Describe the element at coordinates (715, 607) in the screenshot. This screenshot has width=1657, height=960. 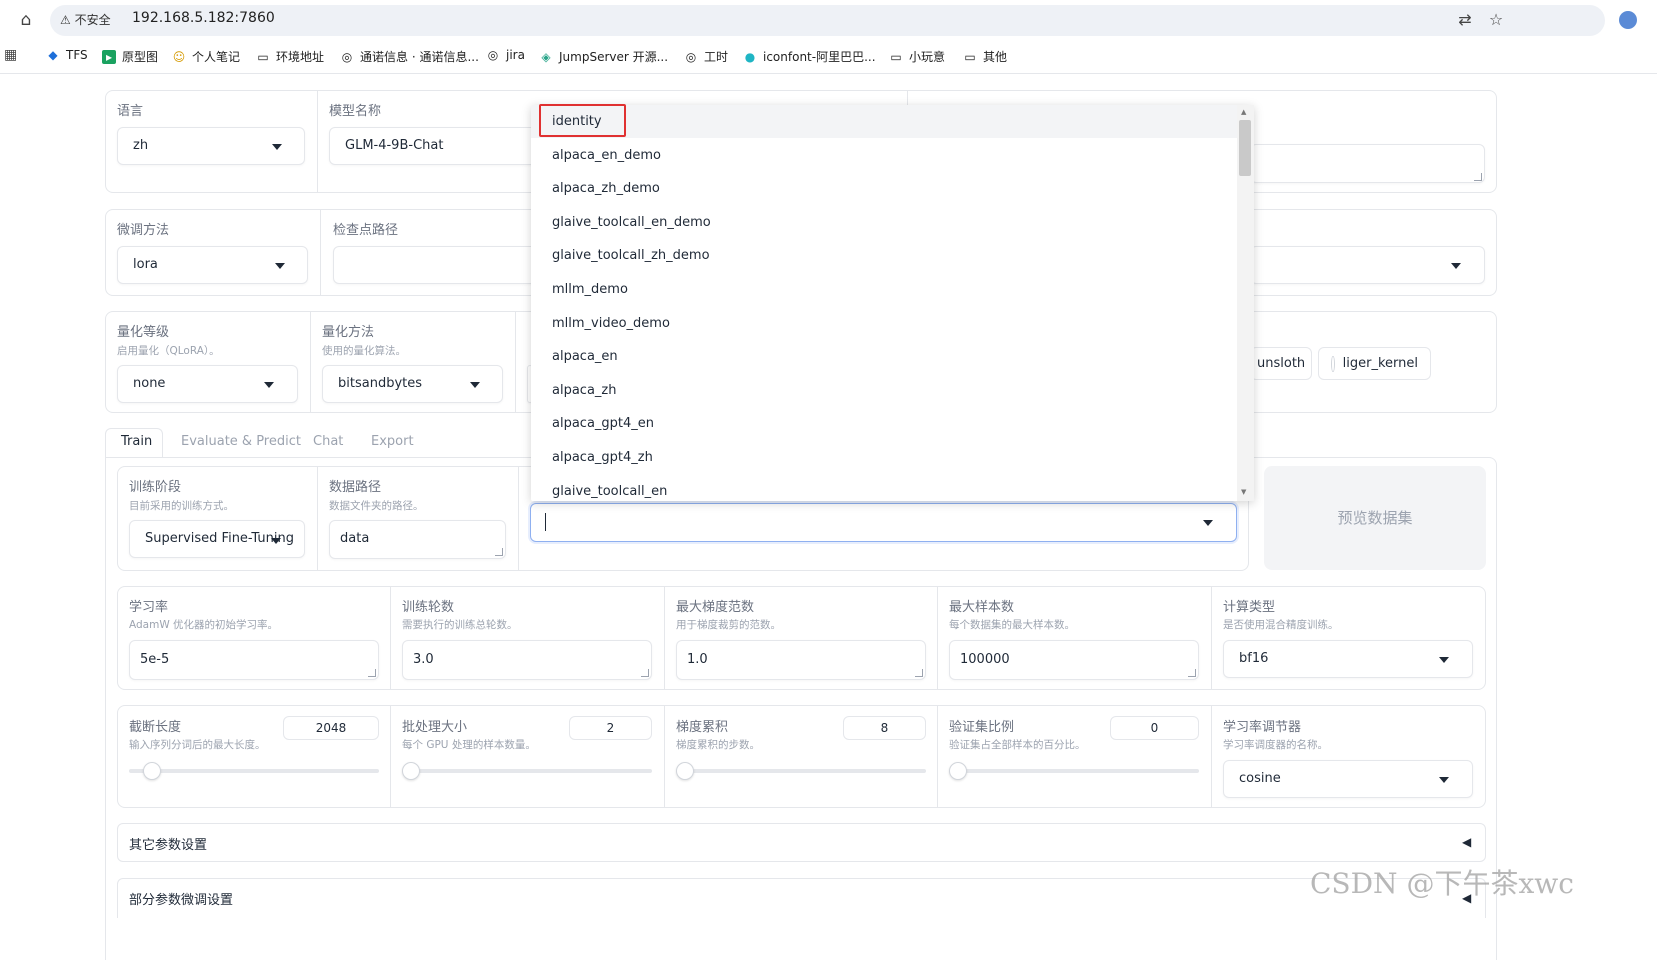
I see `max-grad-norm-label: 最大梯度范数` at that location.